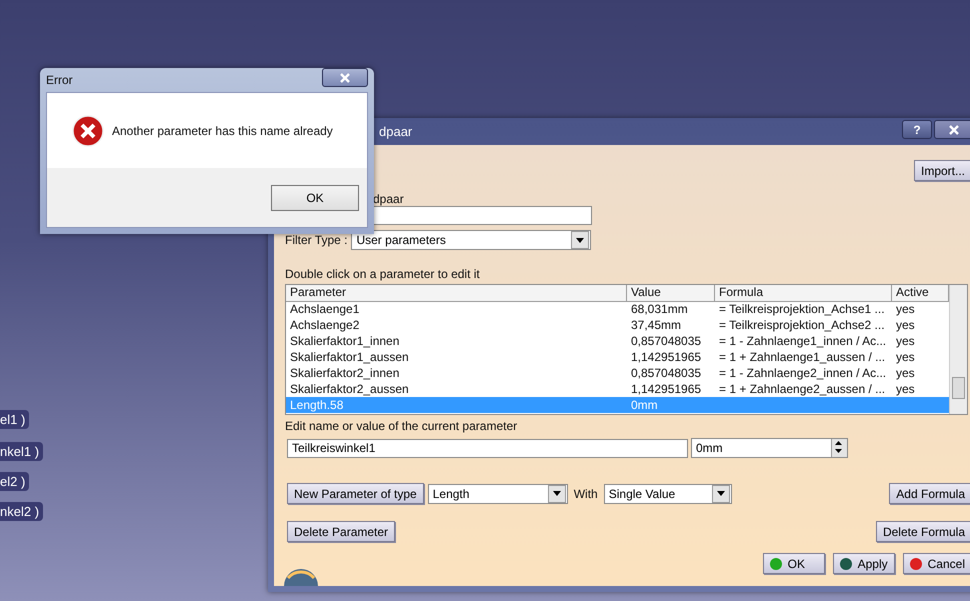 The width and height of the screenshot is (970, 601). What do you see at coordinates (656, 325) in the screenshot?
I see `table-cell-text: 37,45mm` at bounding box center [656, 325].